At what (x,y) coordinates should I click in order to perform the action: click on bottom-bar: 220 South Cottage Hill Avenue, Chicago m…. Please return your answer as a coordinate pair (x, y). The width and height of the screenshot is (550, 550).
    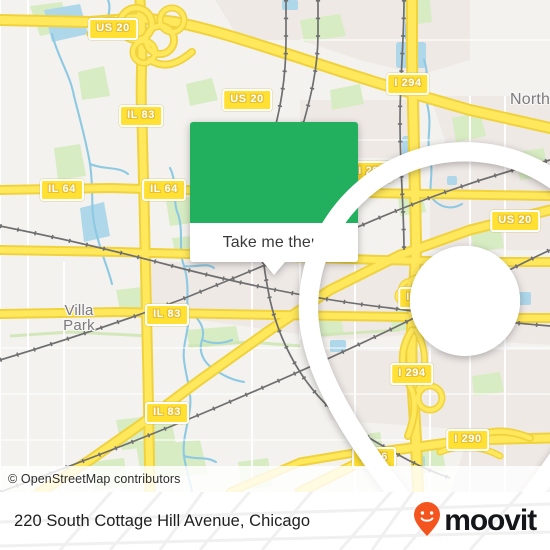
    Looking at the image, I should click on (275, 521).